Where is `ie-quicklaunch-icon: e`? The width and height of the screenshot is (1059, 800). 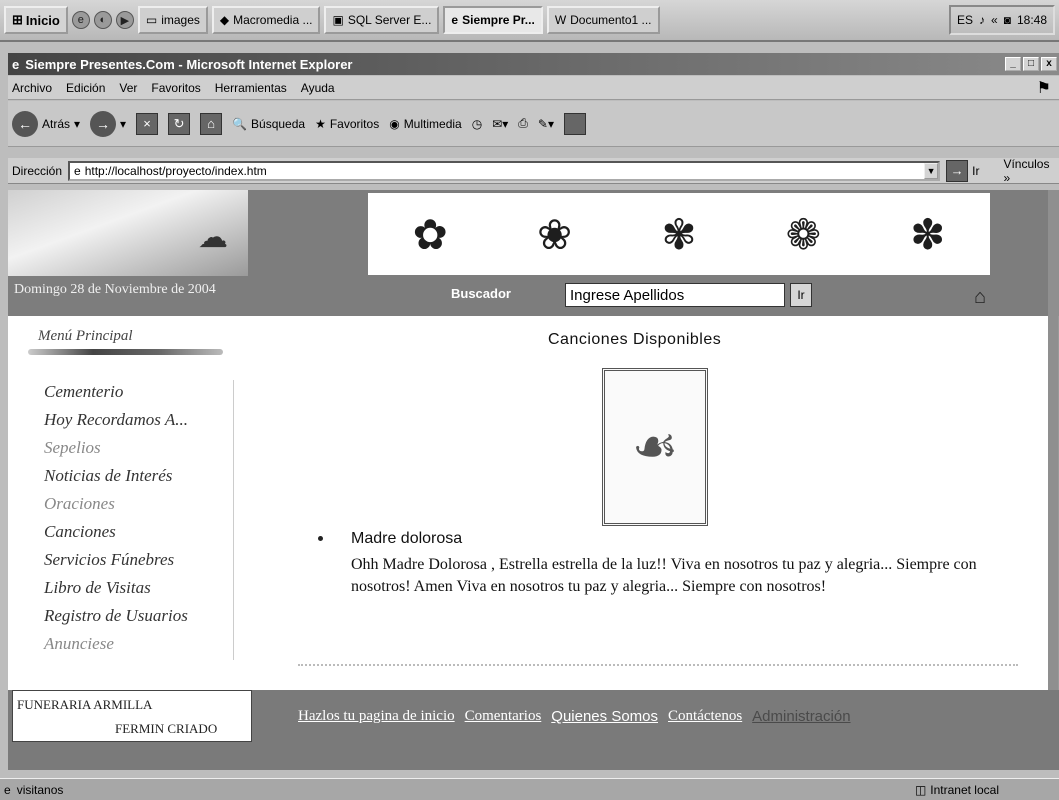
ie-quicklaunch-icon: e is located at coordinates (80, 20).